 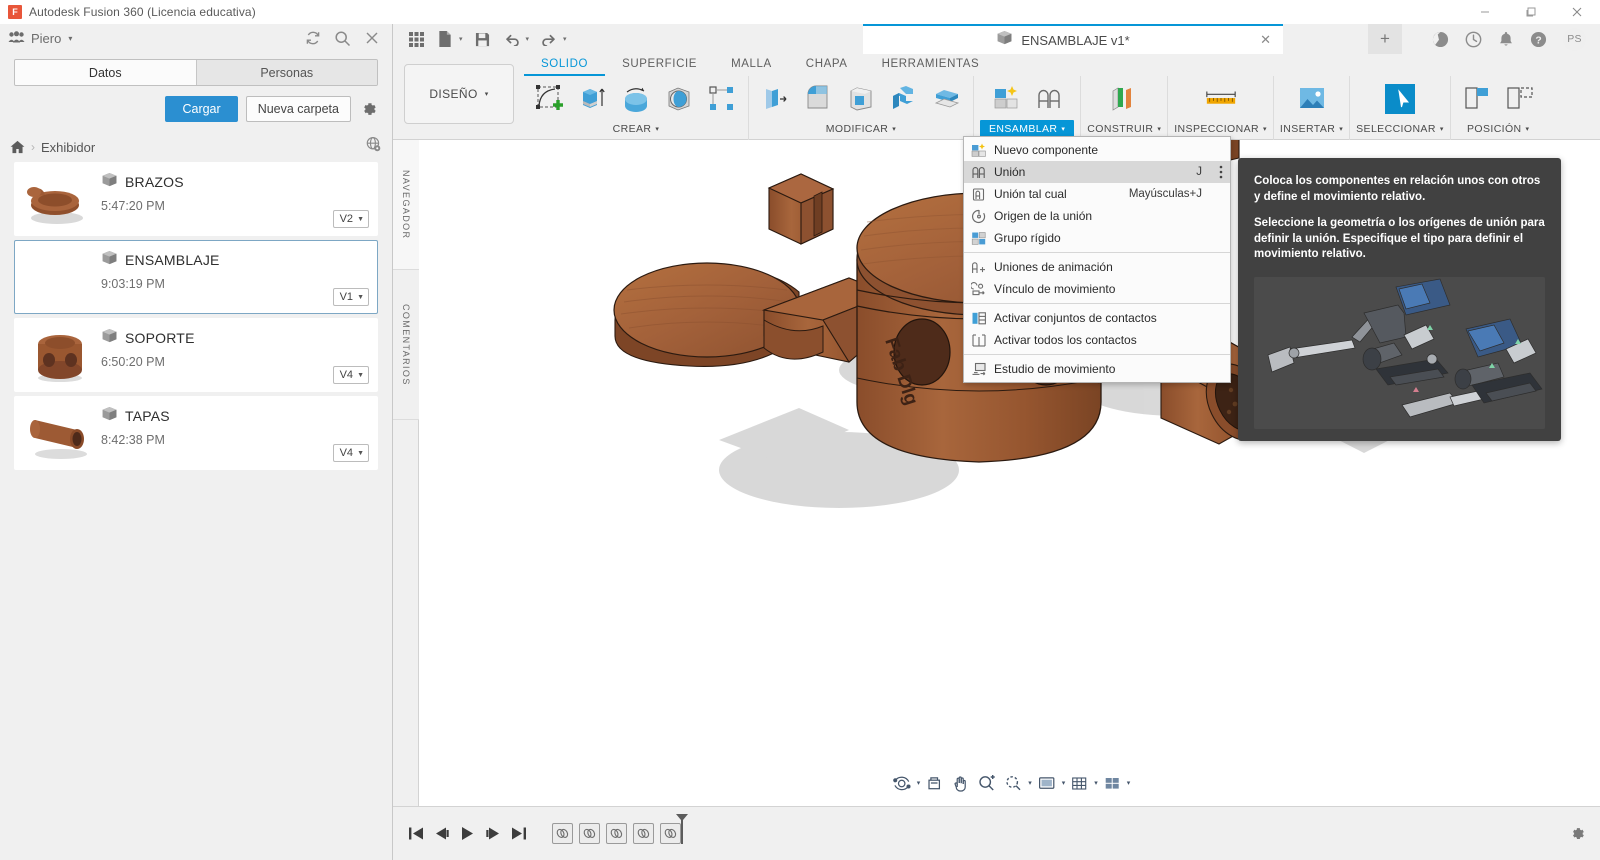 What do you see at coordinates (519, 833) in the screenshot?
I see `go-to-end-icon` at bounding box center [519, 833].